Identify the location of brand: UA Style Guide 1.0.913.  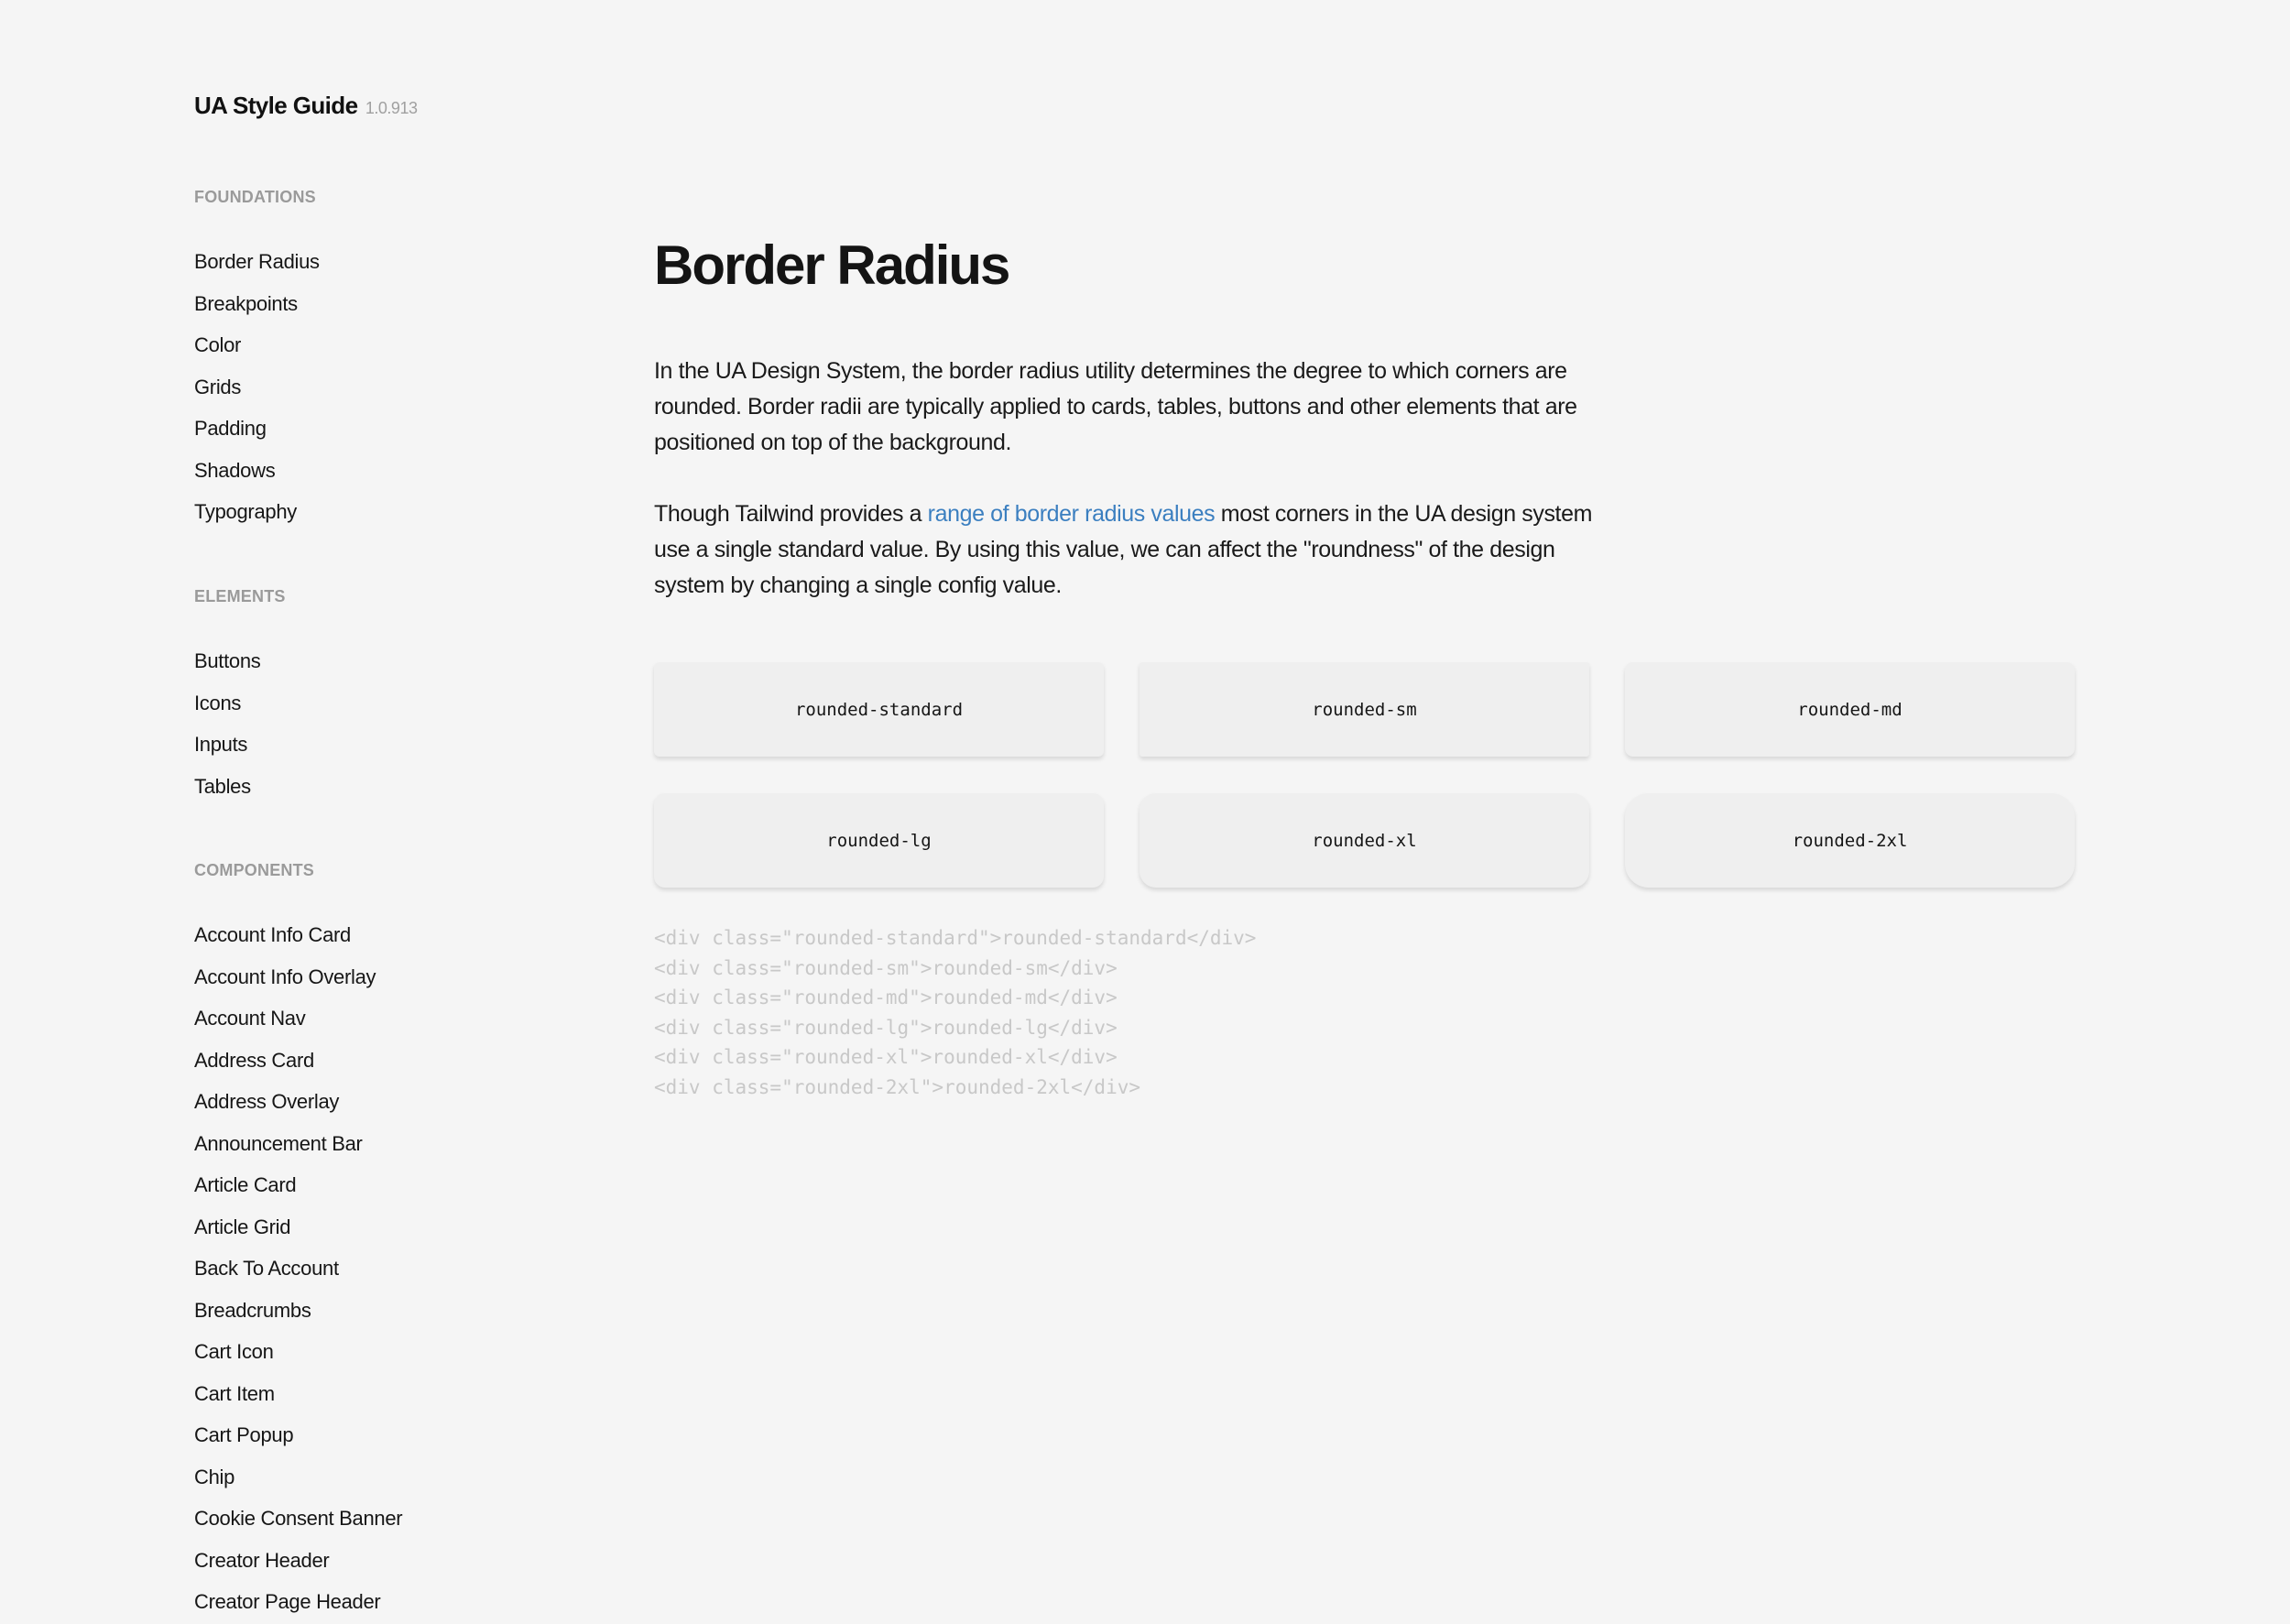
(306, 106).